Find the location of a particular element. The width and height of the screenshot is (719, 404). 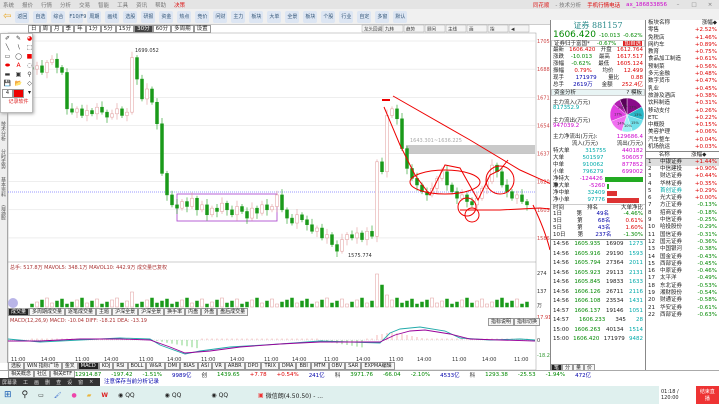

sector-row: 免税店 +1.46% is located at coordinates (682, 38).